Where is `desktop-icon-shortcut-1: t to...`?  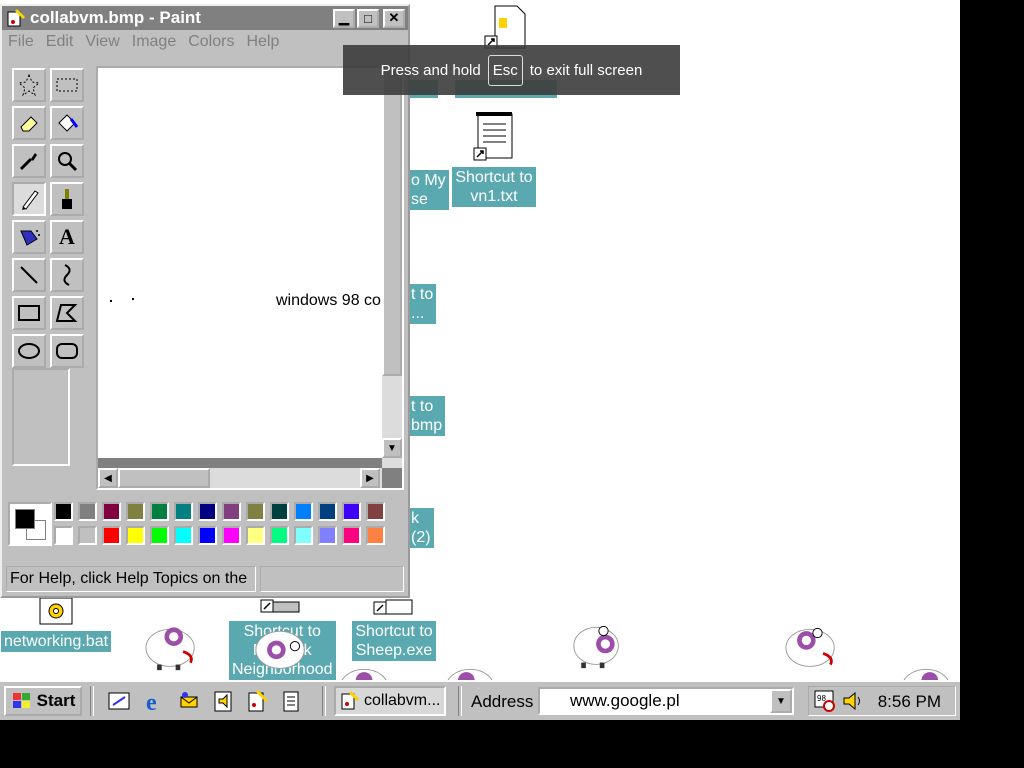
desktop-icon-shortcut-1: t to... is located at coordinates (422, 304).